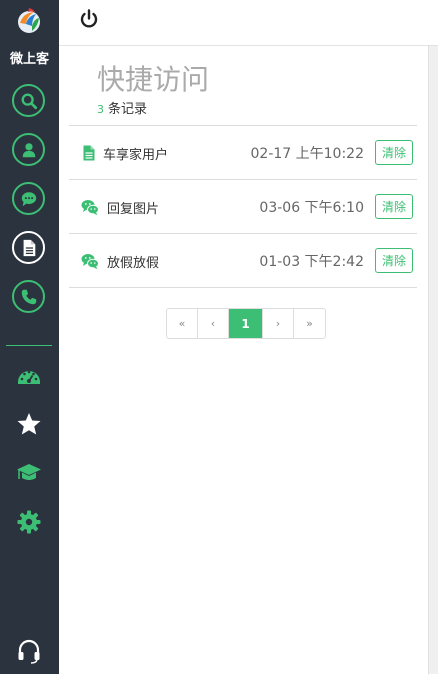  Describe the element at coordinates (433, 360) in the screenshot. I see `scrollbar` at that location.